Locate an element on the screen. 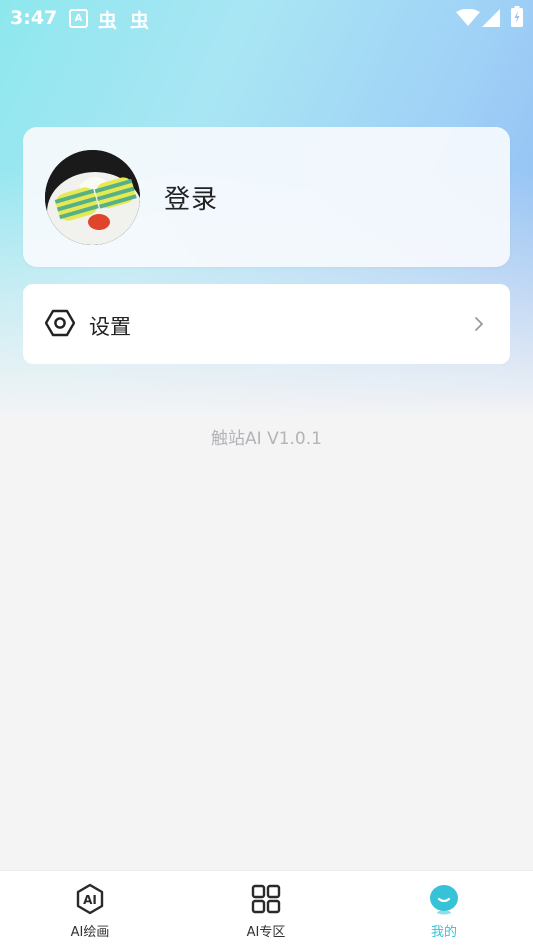 This screenshot has height=950, width=533. chevron-right-icon is located at coordinates (479, 324).